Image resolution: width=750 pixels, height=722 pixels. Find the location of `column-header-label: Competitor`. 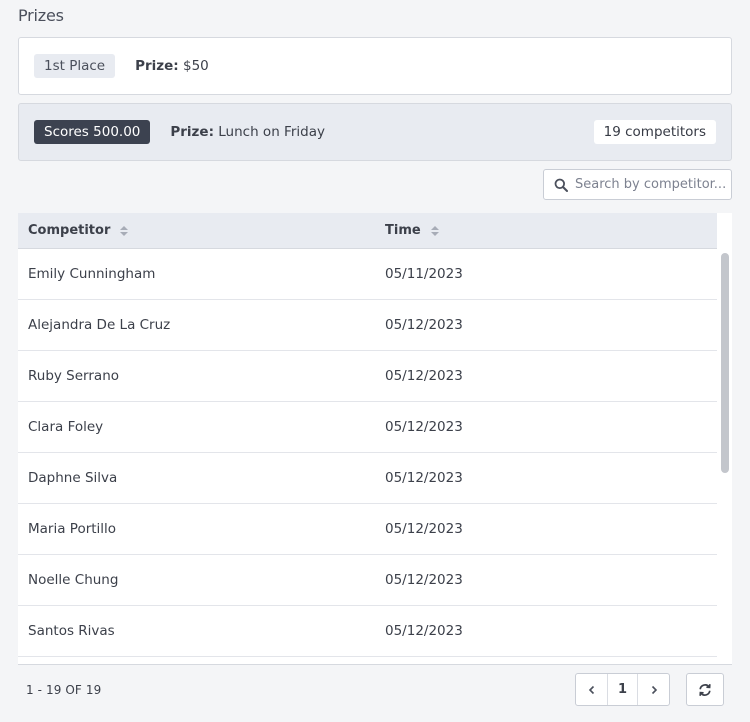

column-header-label: Competitor is located at coordinates (69, 230).